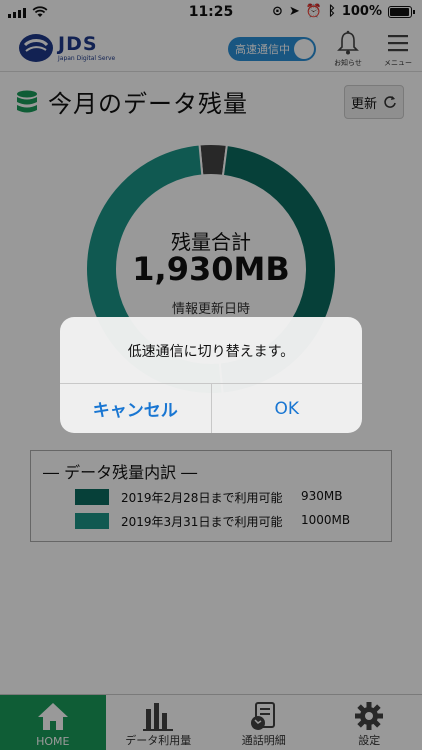 Image resolution: width=422 pixels, height=750 pixels. What do you see at coordinates (287, 408) in the screenshot?
I see `ok-button: OK` at bounding box center [287, 408].